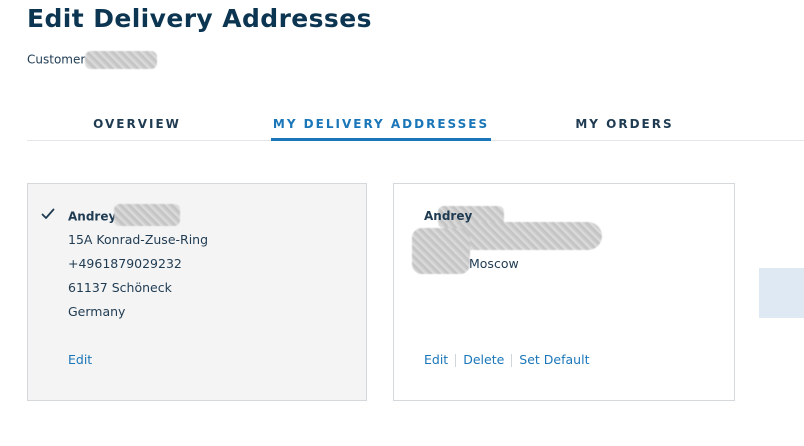  Describe the element at coordinates (147, 215) in the screenshot. I see `redacted-surname` at that location.